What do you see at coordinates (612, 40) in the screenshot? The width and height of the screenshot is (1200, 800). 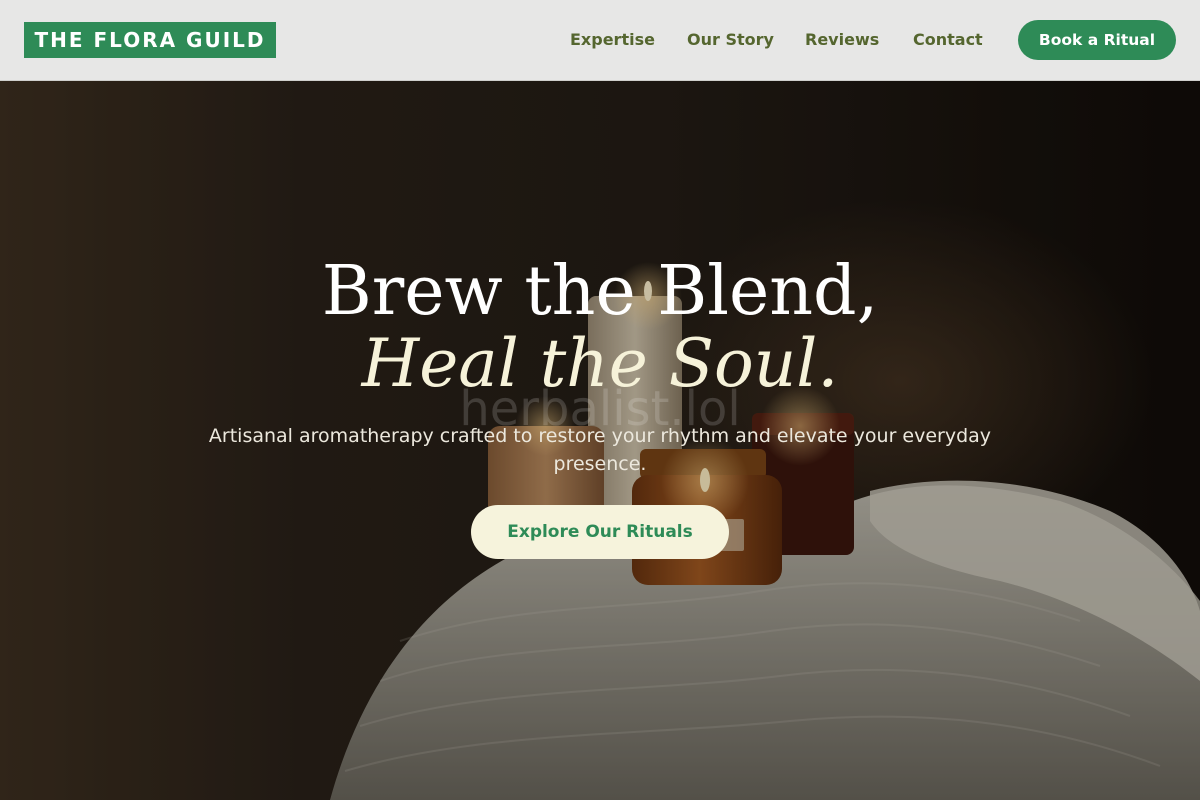 I see `nav-link-expertise: Expertise` at bounding box center [612, 40].